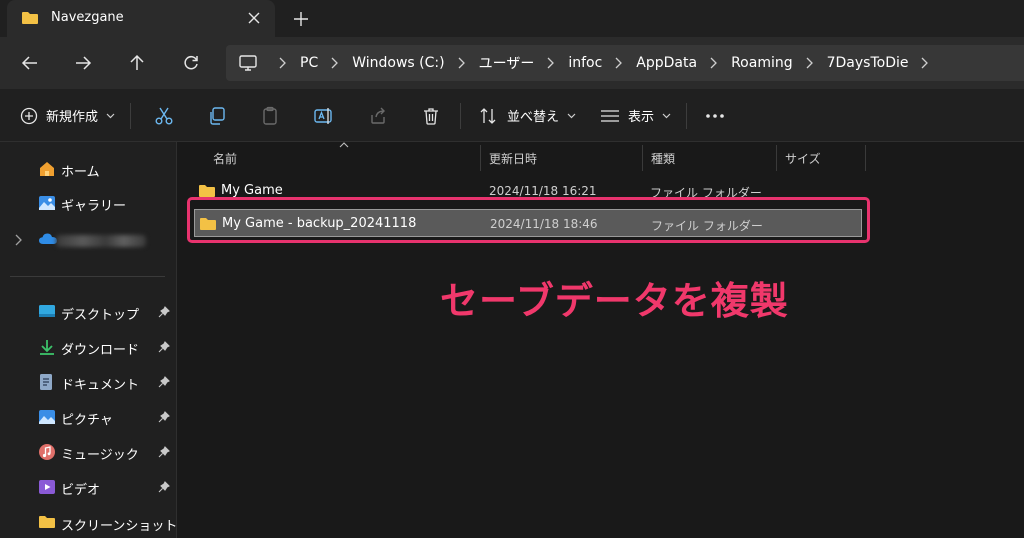 This screenshot has width=1024, height=538. I want to click on sidebar-item-label: ピクチャ, so click(87, 420).